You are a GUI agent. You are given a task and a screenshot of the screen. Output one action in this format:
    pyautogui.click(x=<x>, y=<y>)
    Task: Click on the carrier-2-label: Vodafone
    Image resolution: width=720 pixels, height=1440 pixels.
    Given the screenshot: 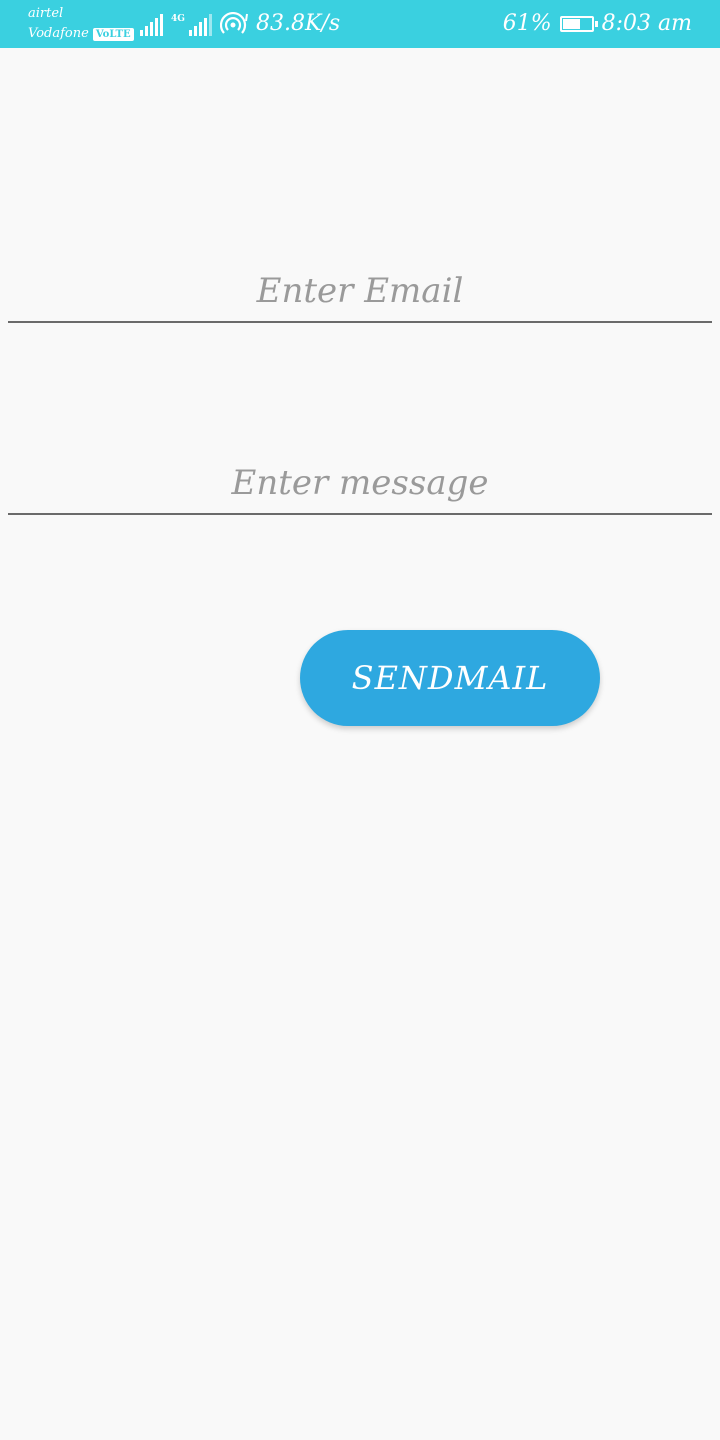 What is the action you would take?
    pyautogui.click(x=58, y=33)
    